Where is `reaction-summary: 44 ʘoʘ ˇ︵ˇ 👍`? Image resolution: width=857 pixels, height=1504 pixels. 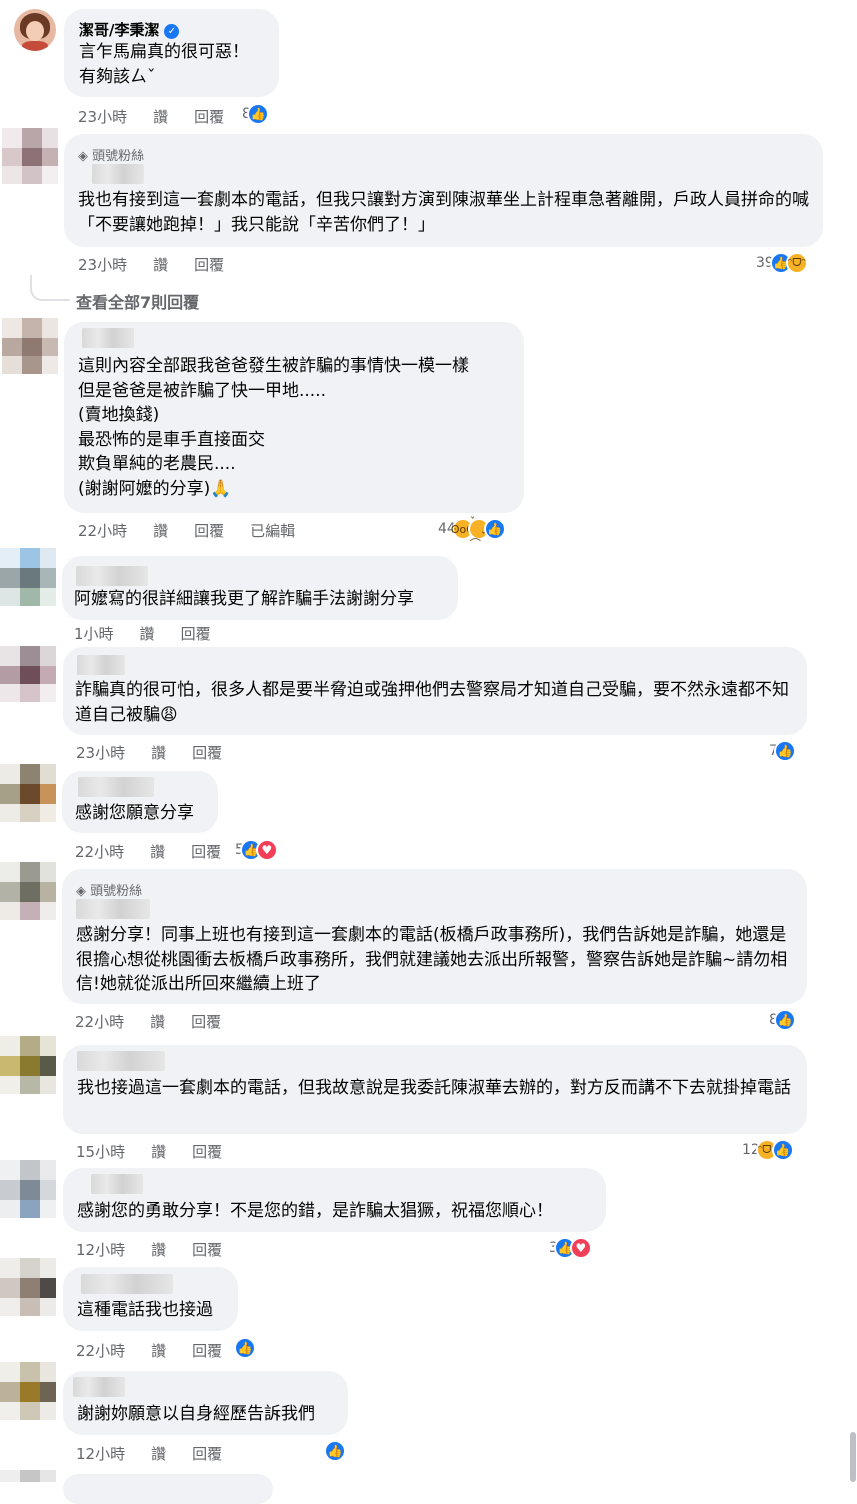 reaction-summary: 44 ʘoʘ ˇ︵ˇ 👍 is located at coordinates (472, 529).